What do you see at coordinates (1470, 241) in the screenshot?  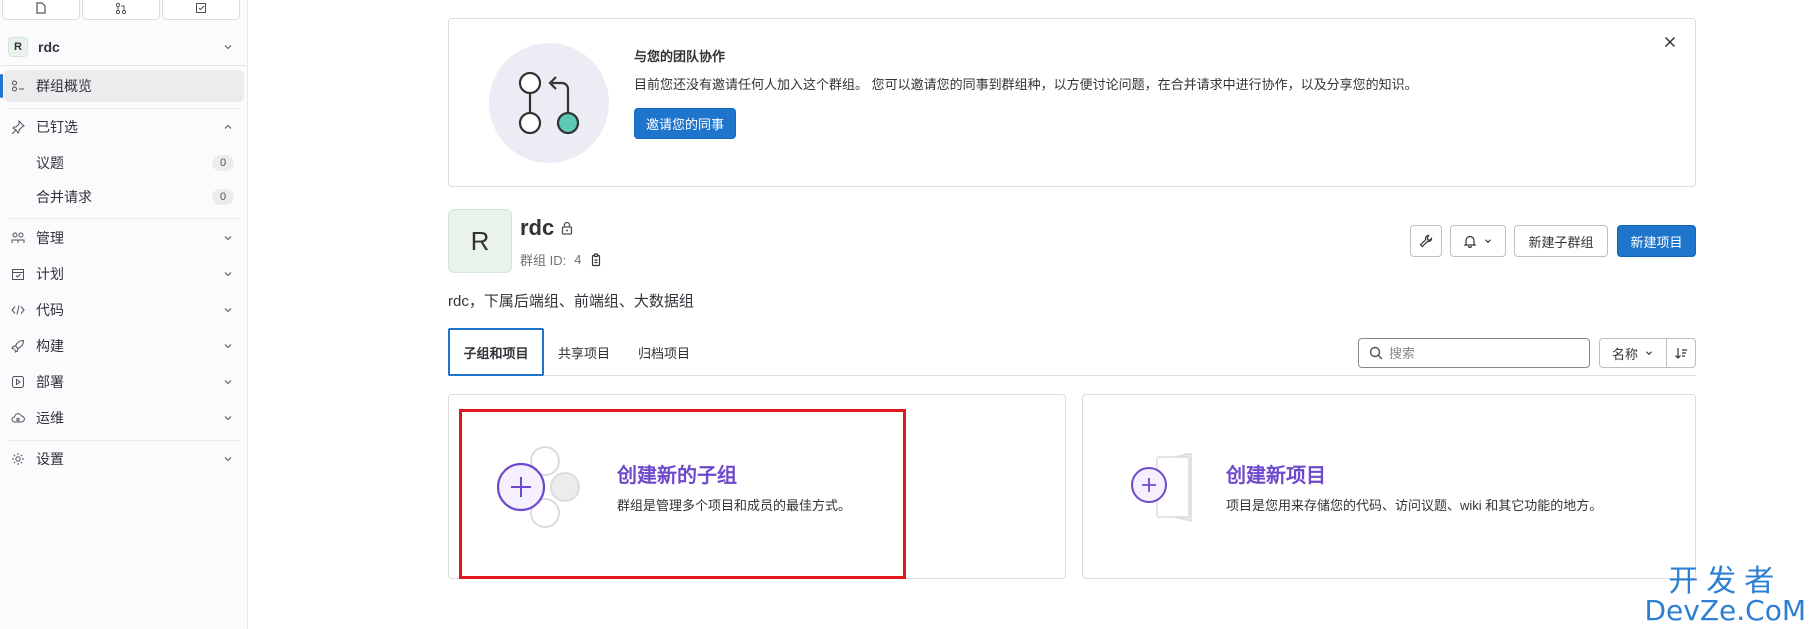 I see `bell-icon` at bounding box center [1470, 241].